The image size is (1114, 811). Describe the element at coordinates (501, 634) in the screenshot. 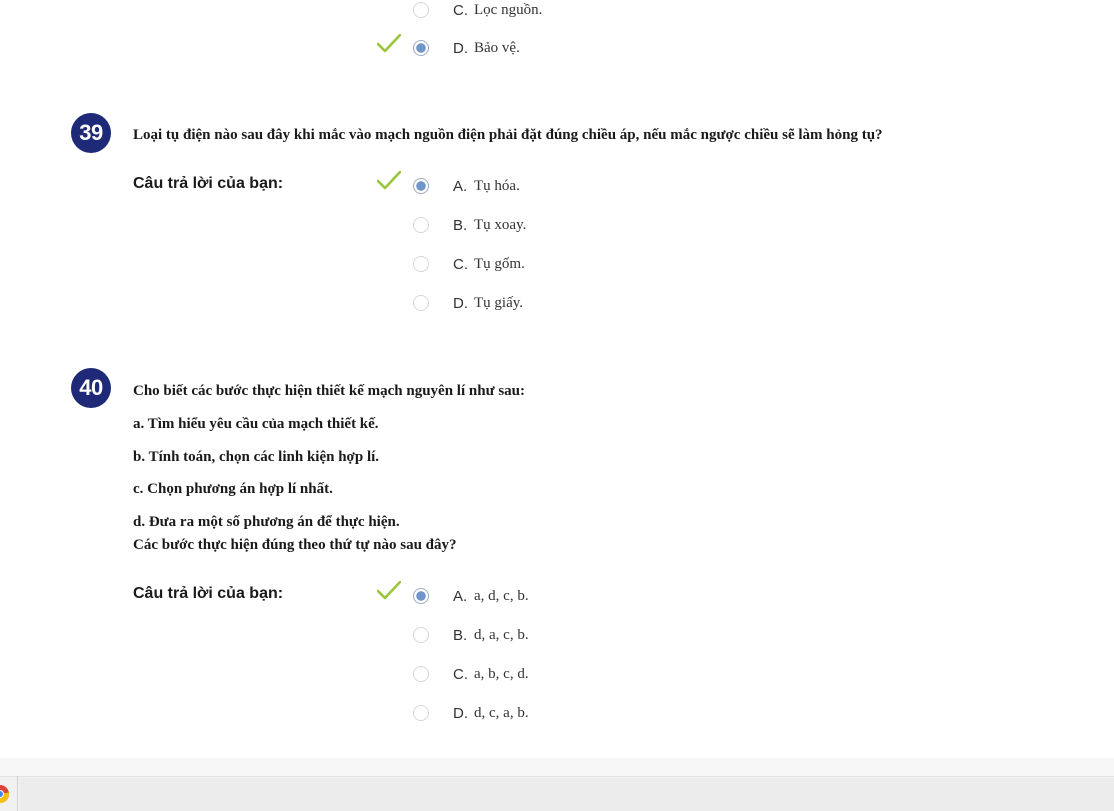

I see `option-text: d, a, c, b.` at that location.